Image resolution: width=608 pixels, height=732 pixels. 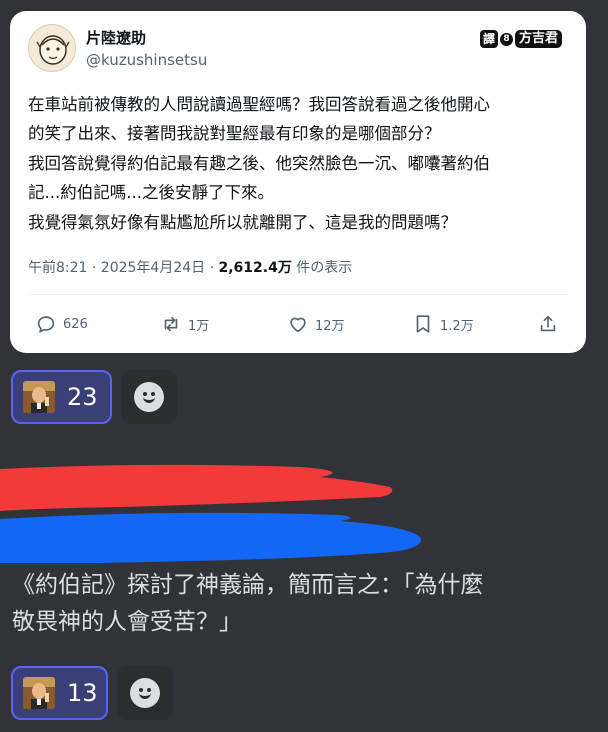 I want to click on tweet-meta: 午前8:21 · 2025年4月24日 · 2,612.4万 件の表示, so click(x=190, y=267).